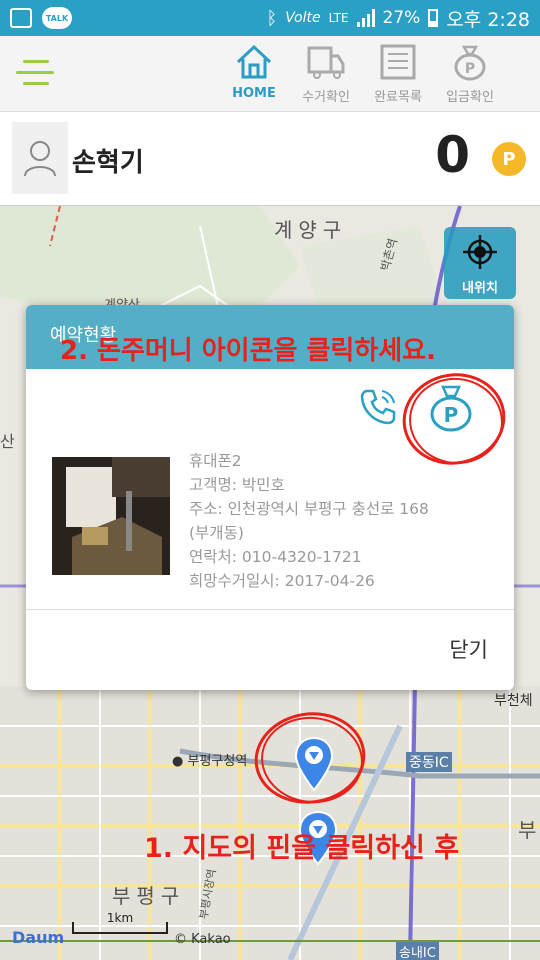 The width and height of the screenshot is (540, 960). What do you see at coordinates (310, 758) in the screenshot?
I see `annotation-circle-pin` at bounding box center [310, 758].